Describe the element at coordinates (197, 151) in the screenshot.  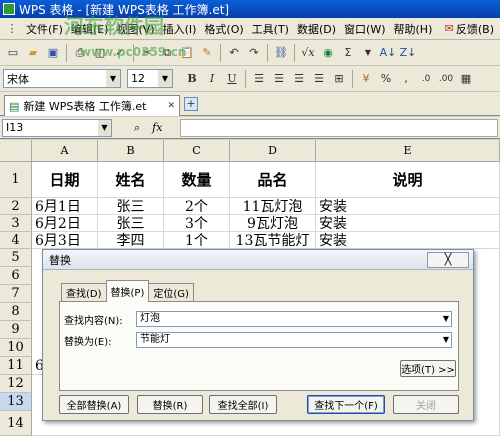
I see `column-header-c: C` at that location.